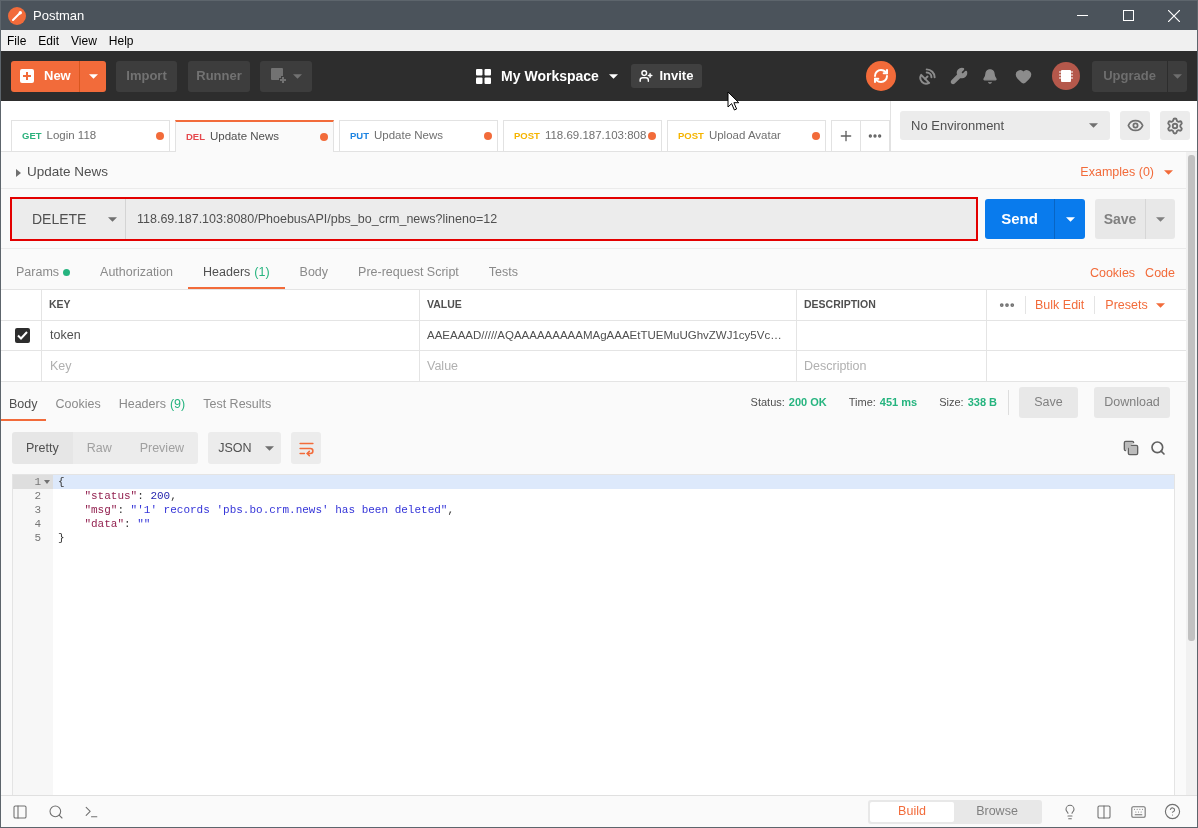 This screenshot has width=1198, height=828. Describe the element at coordinates (37, 482) in the screenshot. I see `line-number: 1` at that location.